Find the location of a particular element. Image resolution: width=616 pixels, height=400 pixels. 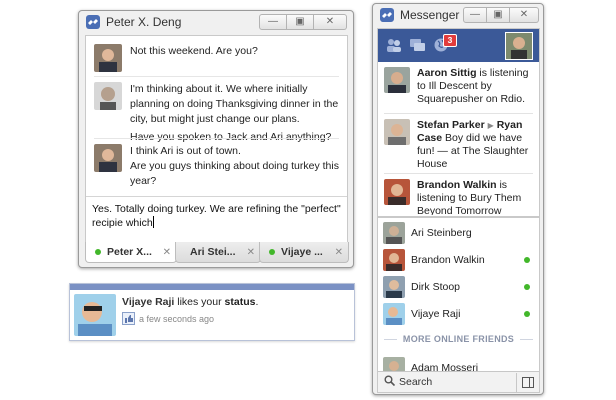

friend-requests-icon is located at coordinates (394, 46).